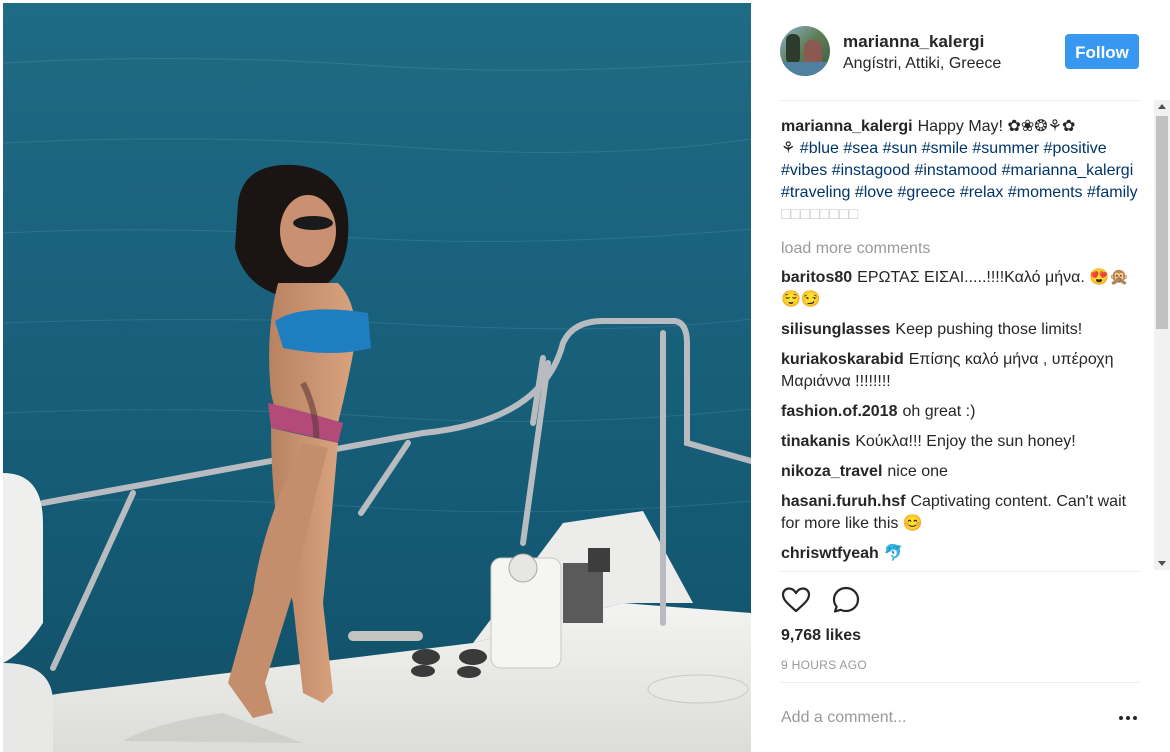 This screenshot has width=1170, height=752. What do you see at coordinates (1075, 148) in the screenshot?
I see `hashtag-link: #positive` at bounding box center [1075, 148].